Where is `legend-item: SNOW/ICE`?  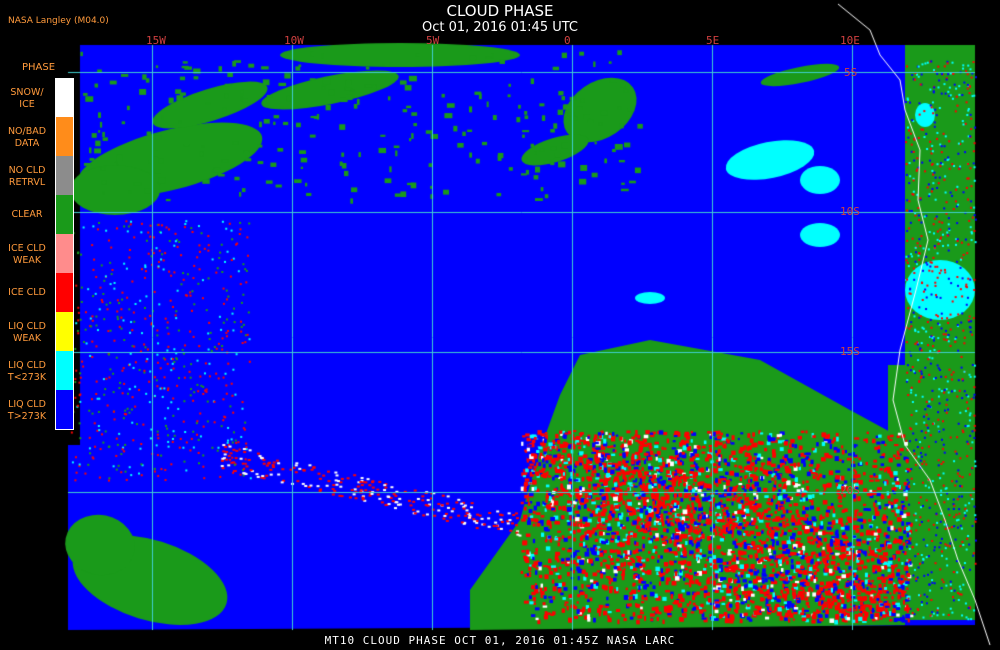 legend-item: SNOW/ICE is located at coordinates (40, 97).